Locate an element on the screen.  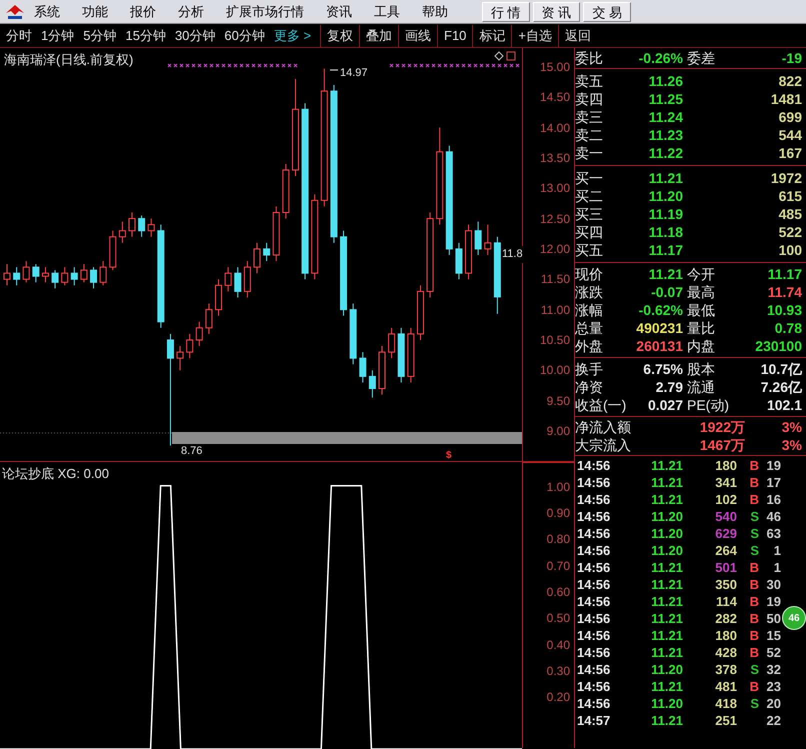
toolbar-button: 标记 is located at coordinates (492, 35).